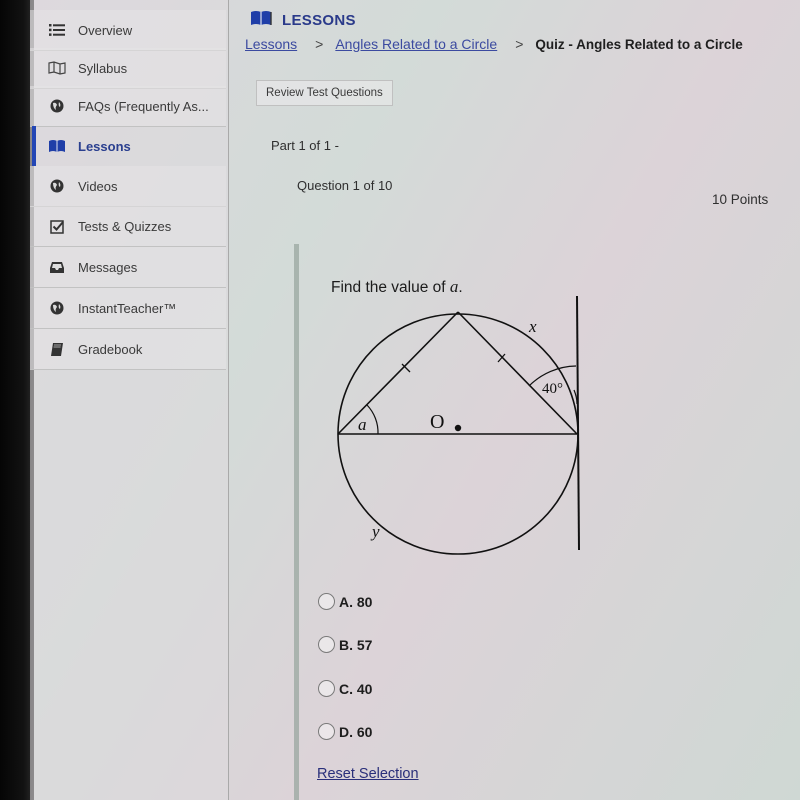 Image resolution: width=800 pixels, height=800 pixels. What do you see at coordinates (57, 267) in the screenshot?
I see `inbox-icon` at bounding box center [57, 267].